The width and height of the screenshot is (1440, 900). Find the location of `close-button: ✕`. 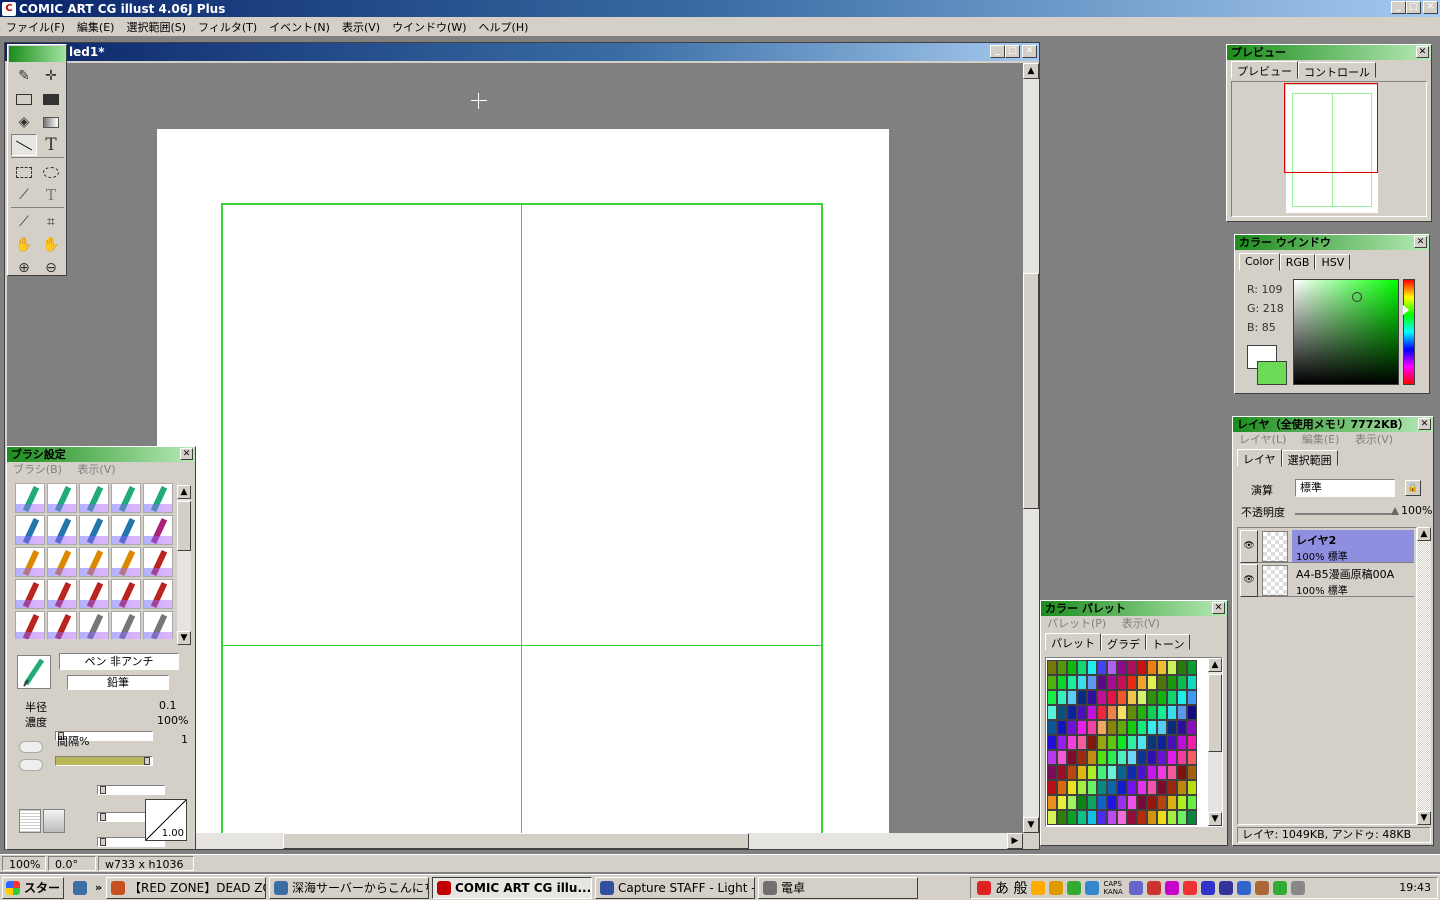

close-button: ✕ is located at coordinates (1430, 7).